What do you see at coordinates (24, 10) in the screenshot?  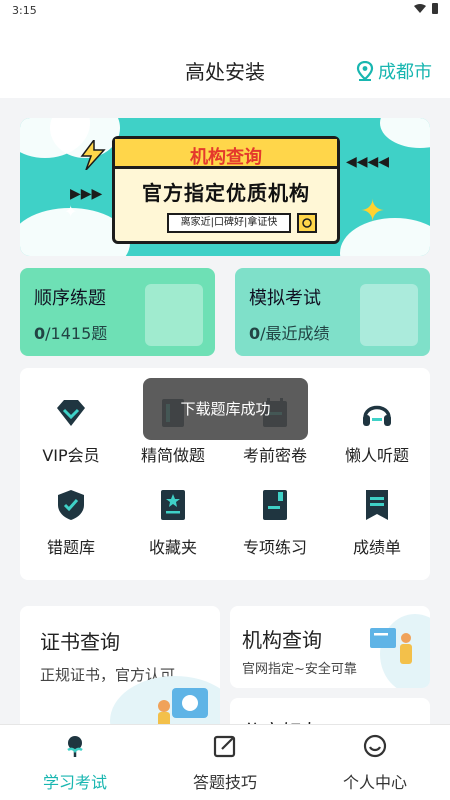 I see `status-time: 3:15` at bounding box center [24, 10].